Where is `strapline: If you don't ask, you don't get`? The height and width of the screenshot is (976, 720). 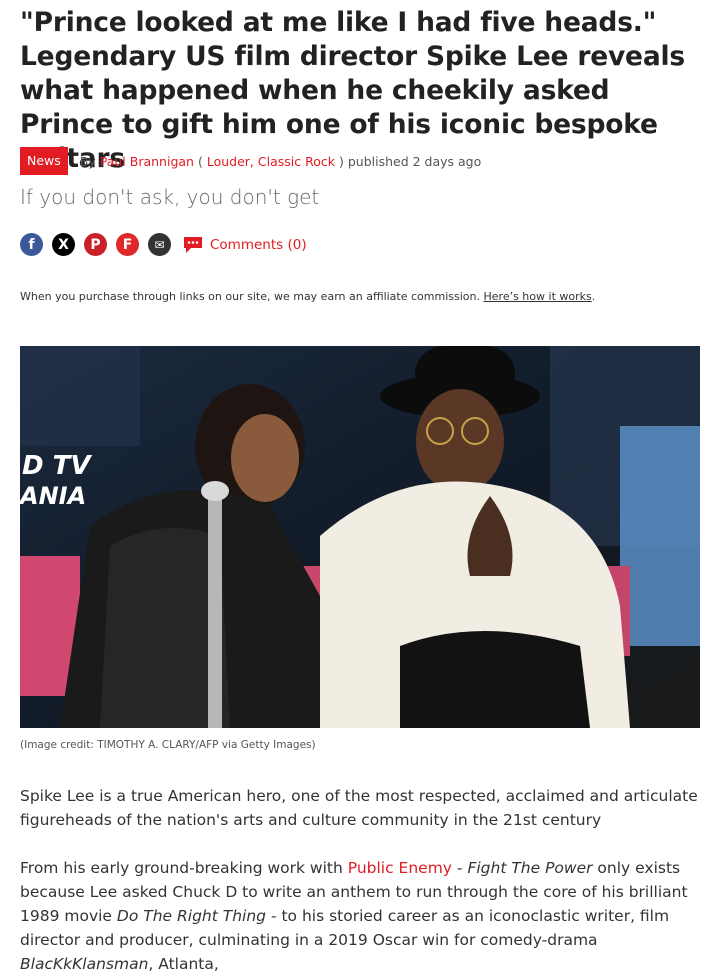 strapline: If you don't ask, you don't get is located at coordinates (170, 197).